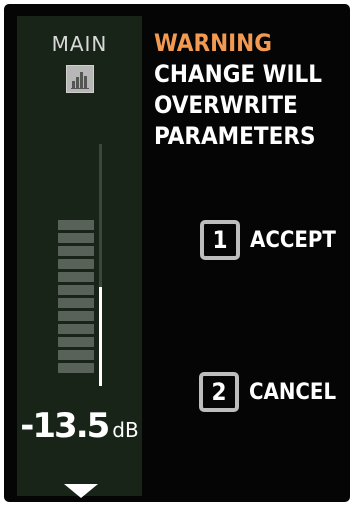 The height and width of the screenshot is (507, 355). What do you see at coordinates (100, 265) in the screenshot?
I see `fader-meter-track` at bounding box center [100, 265].